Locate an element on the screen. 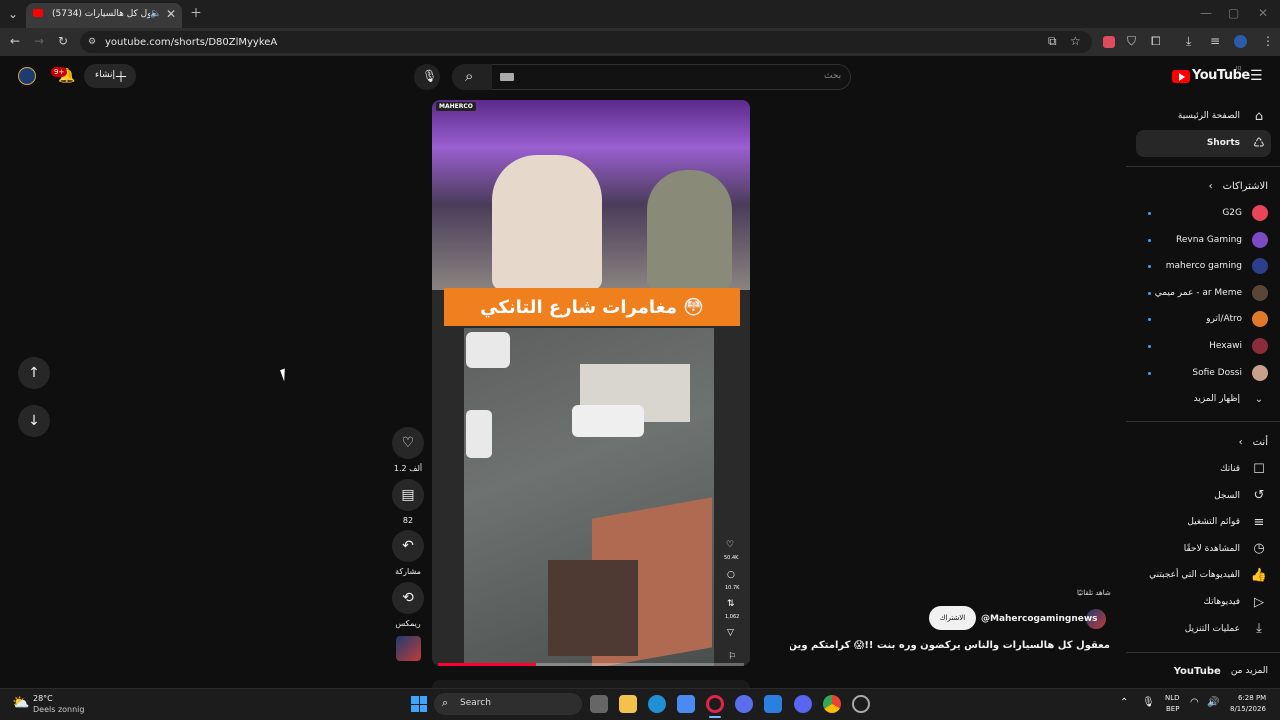  remix-action: ⟲ ريمكس is located at coordinates (408, 605).